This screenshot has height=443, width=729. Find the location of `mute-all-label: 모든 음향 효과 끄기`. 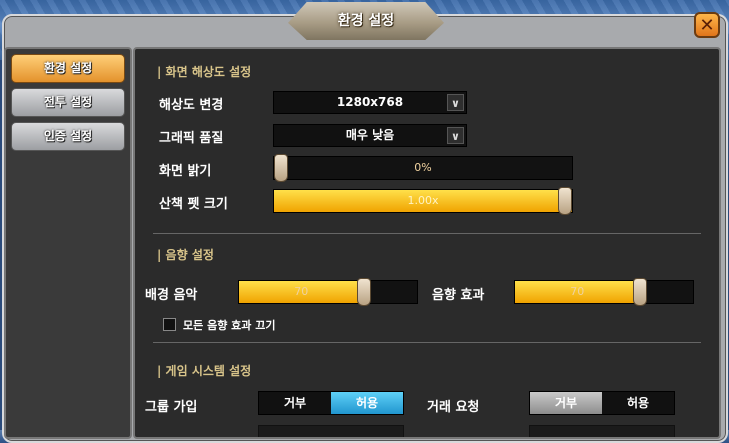

mute-all-label: 모든 음향 효과 끄기 is located at coordinates (229, 325).